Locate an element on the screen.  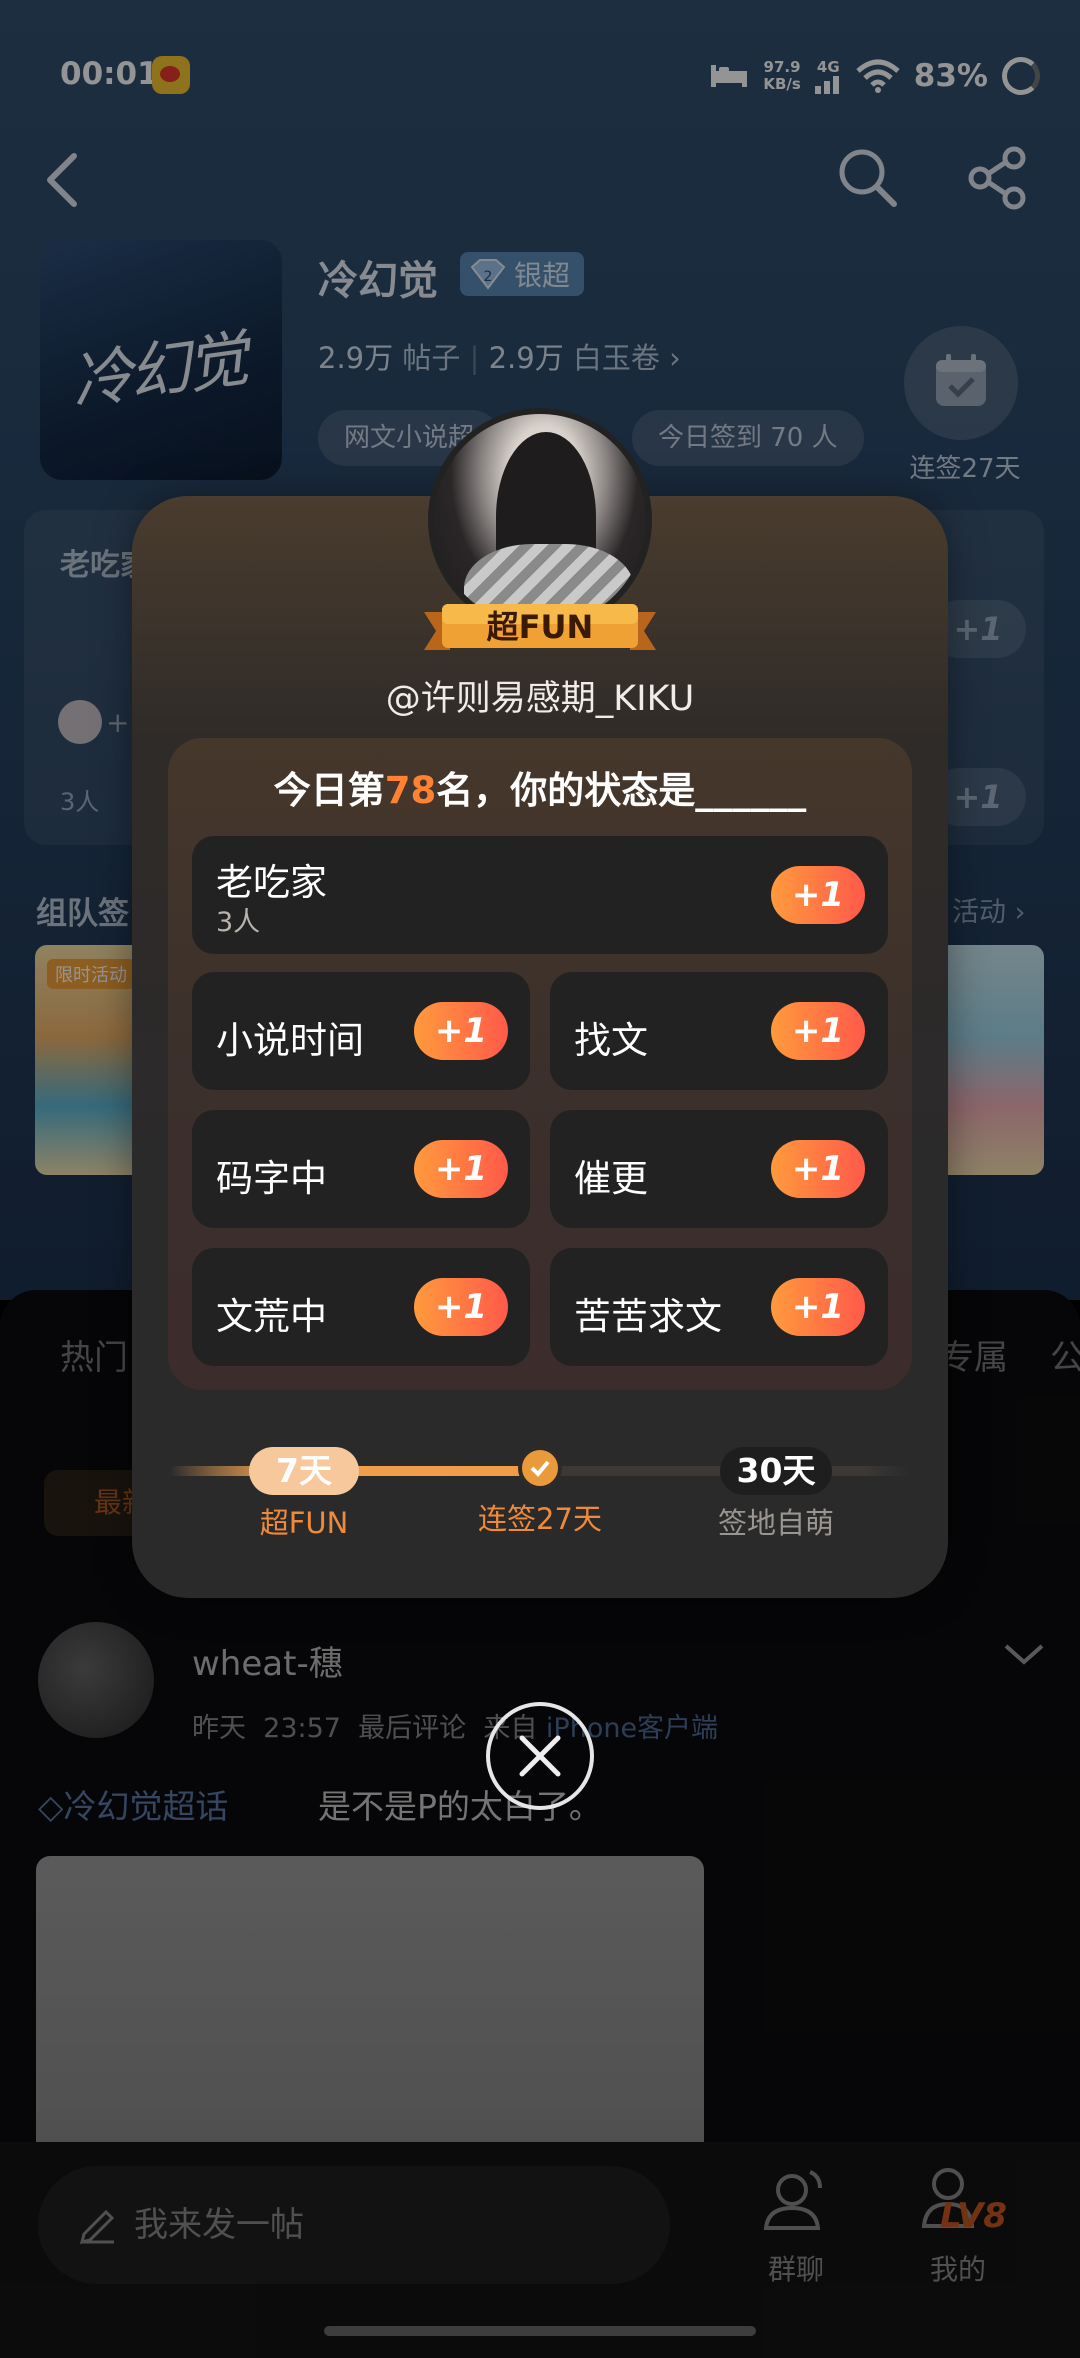
title-suffix: 名，你的状态是______ is located at coordinates (621, 790).